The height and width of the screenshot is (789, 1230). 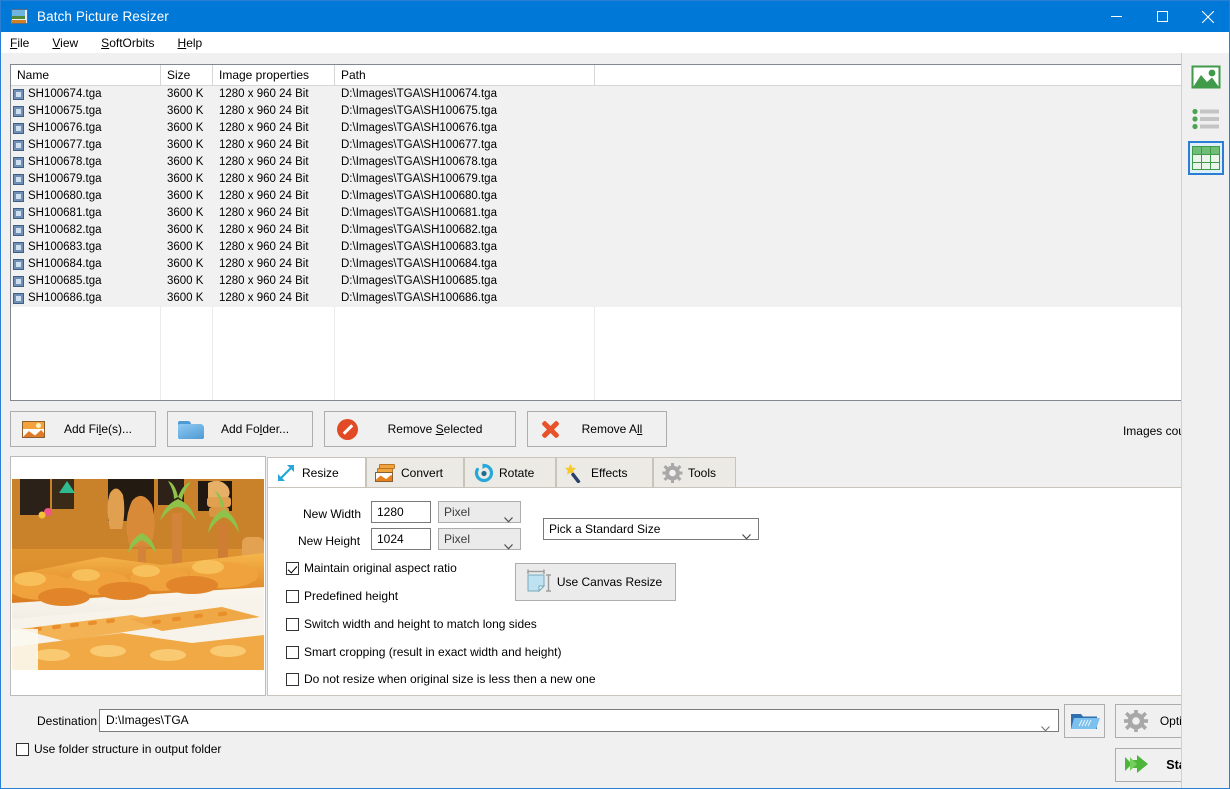 I want to click on picture-icon, so click(x=34, y=429).